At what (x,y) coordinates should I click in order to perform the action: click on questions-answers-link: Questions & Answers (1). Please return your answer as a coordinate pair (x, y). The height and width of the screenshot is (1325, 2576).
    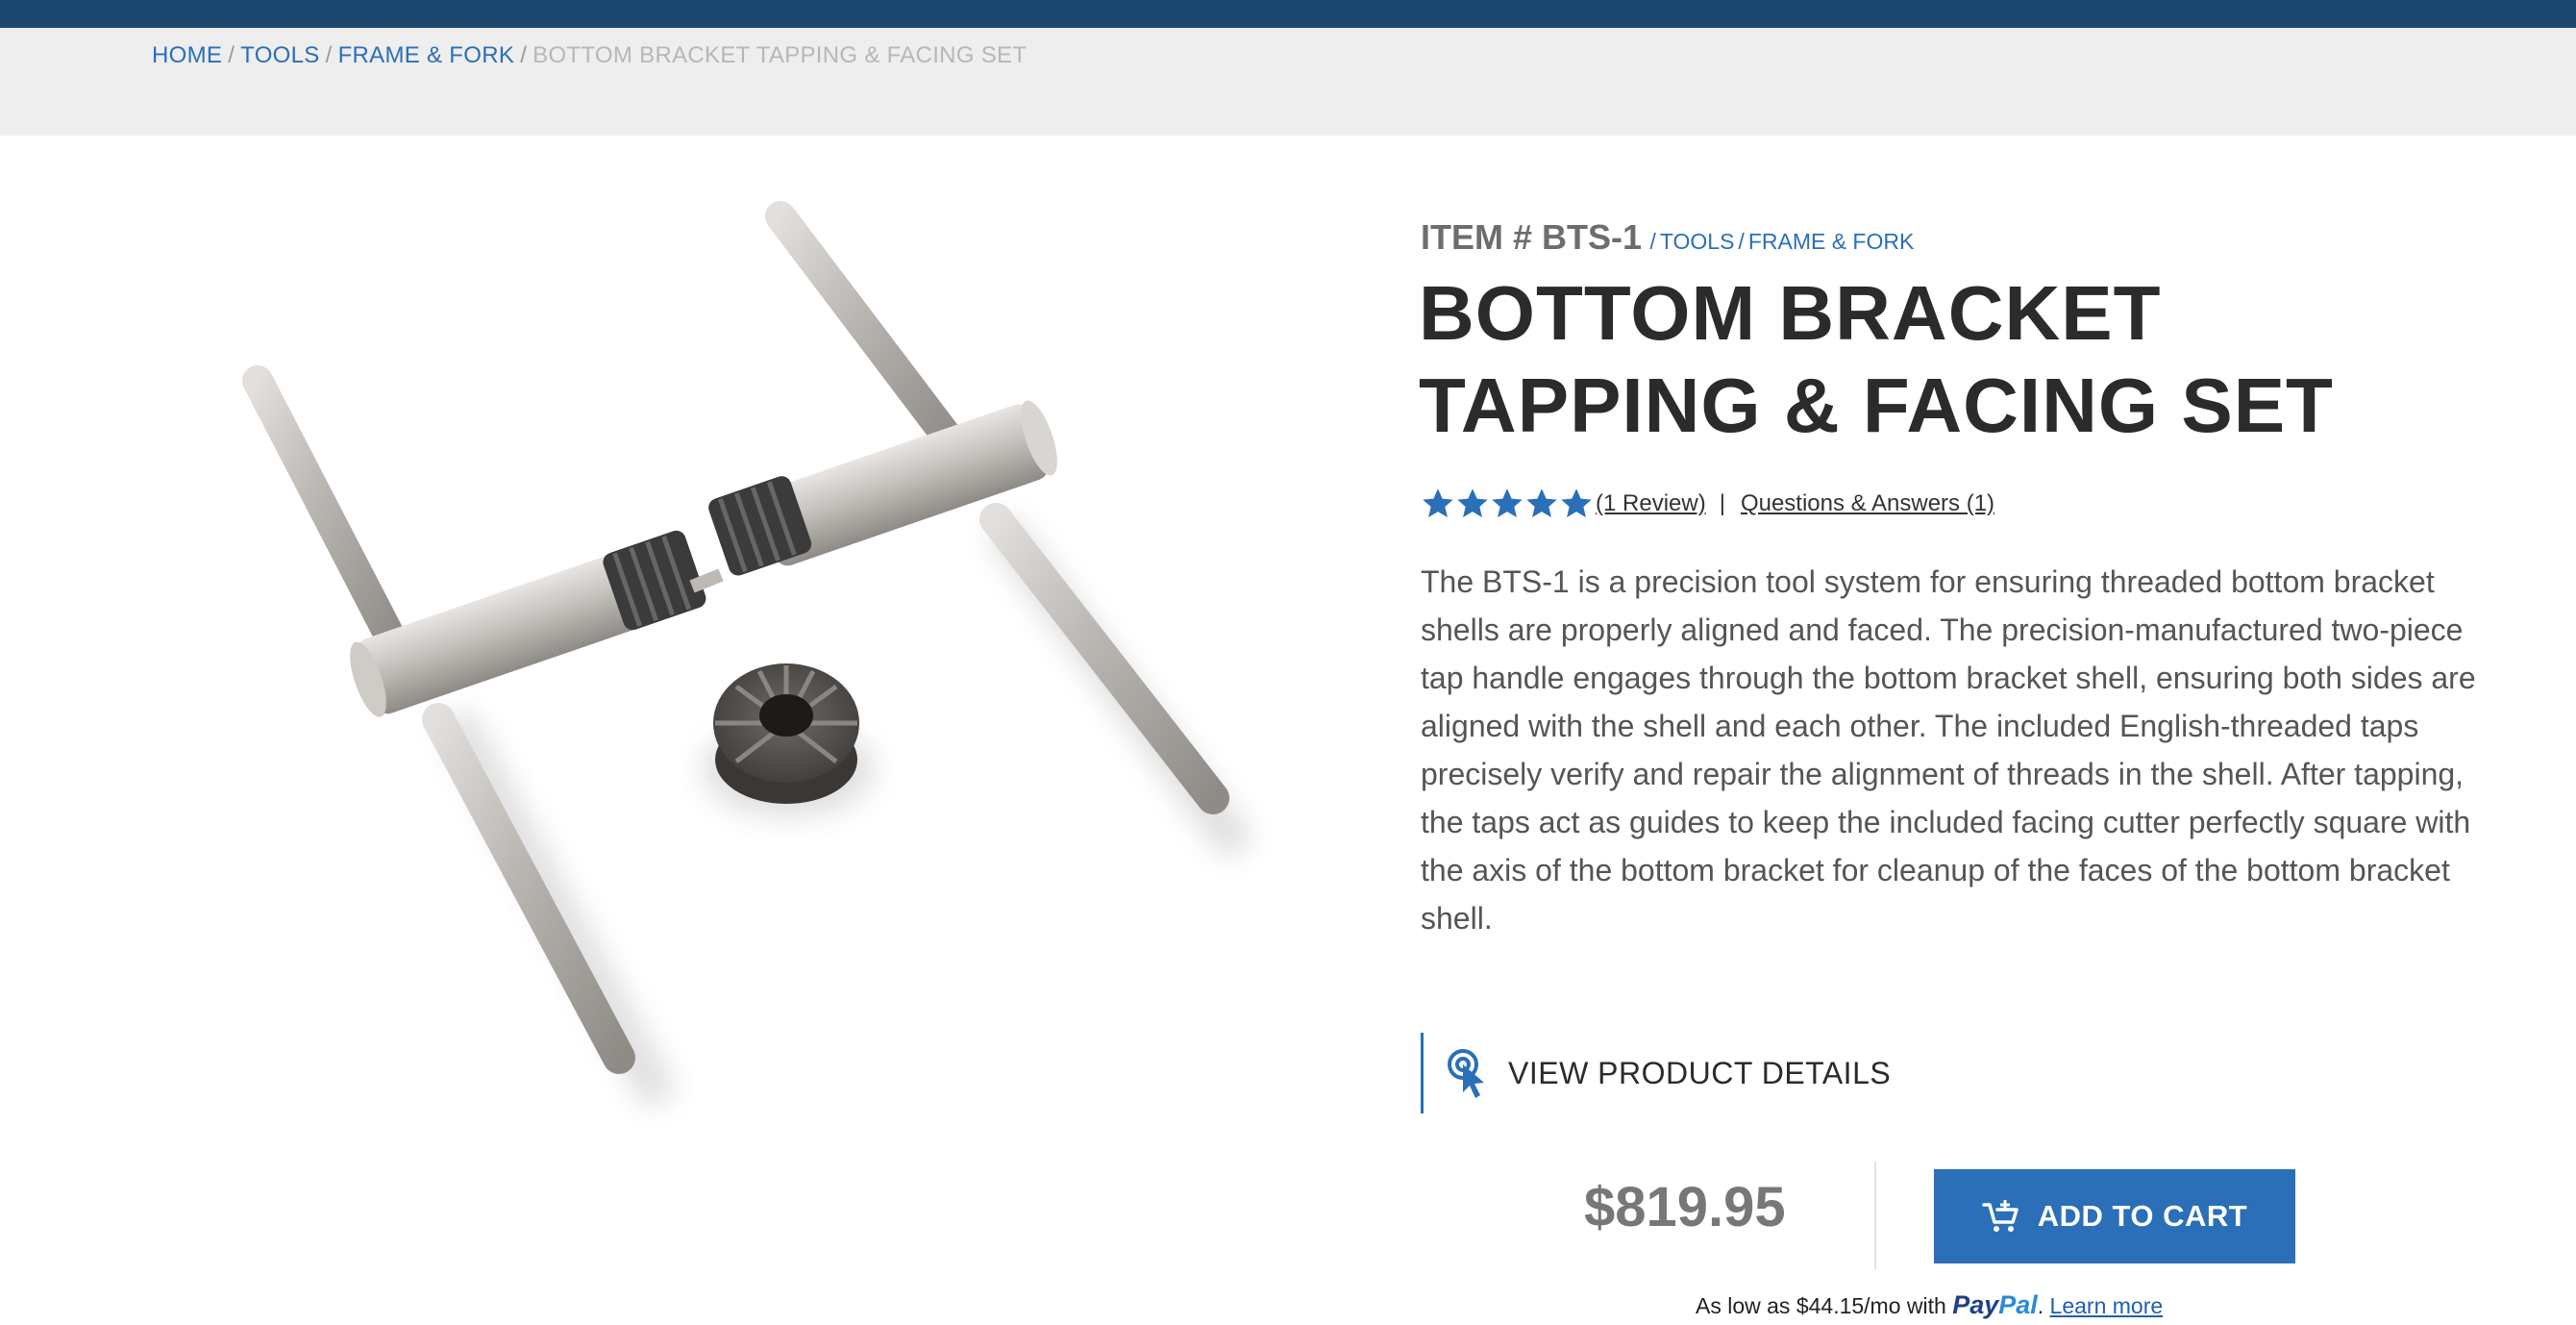
    Looking at the image, I should click on (1868, 503).